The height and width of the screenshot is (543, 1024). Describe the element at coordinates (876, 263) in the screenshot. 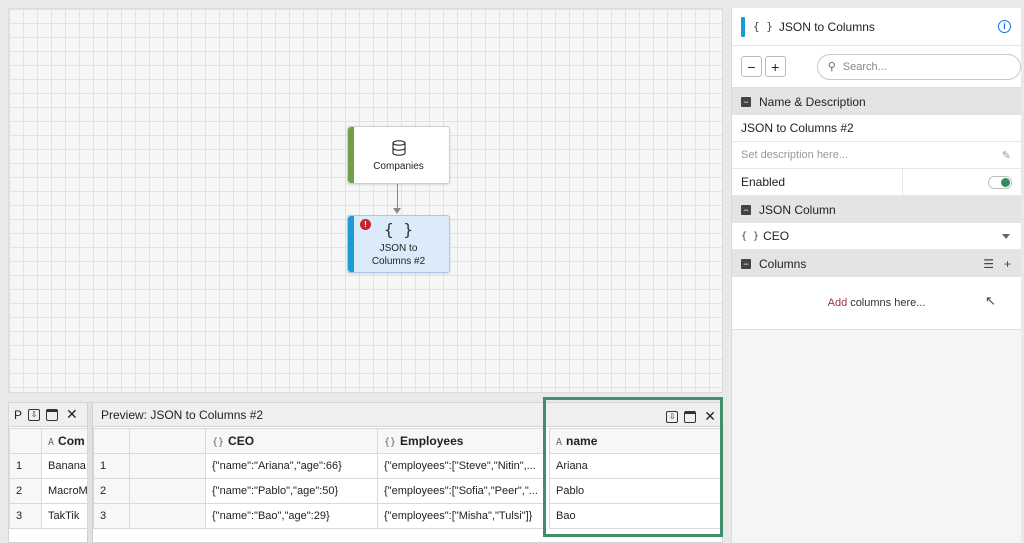

I see `section-columns: − Columns ☰ +` at that location.